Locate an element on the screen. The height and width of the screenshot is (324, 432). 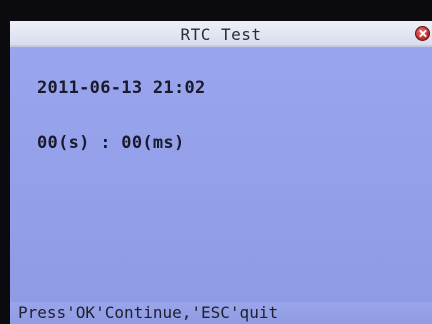
status-hint: Press'OK'Continue,'ESC'quit is located at coordinates (148, 312).